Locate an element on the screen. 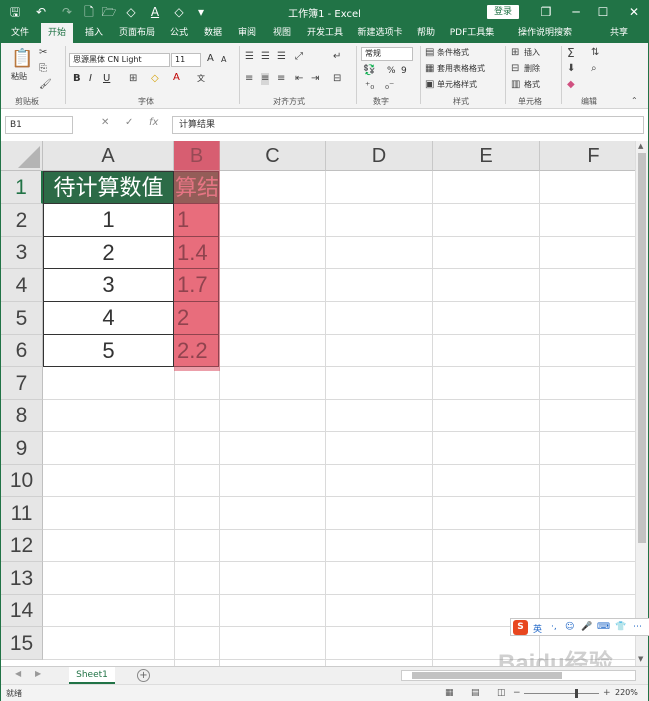 The width and height of the screenshot is (649, 701). row-header-11: 11 is located at coordinates (22, 513).